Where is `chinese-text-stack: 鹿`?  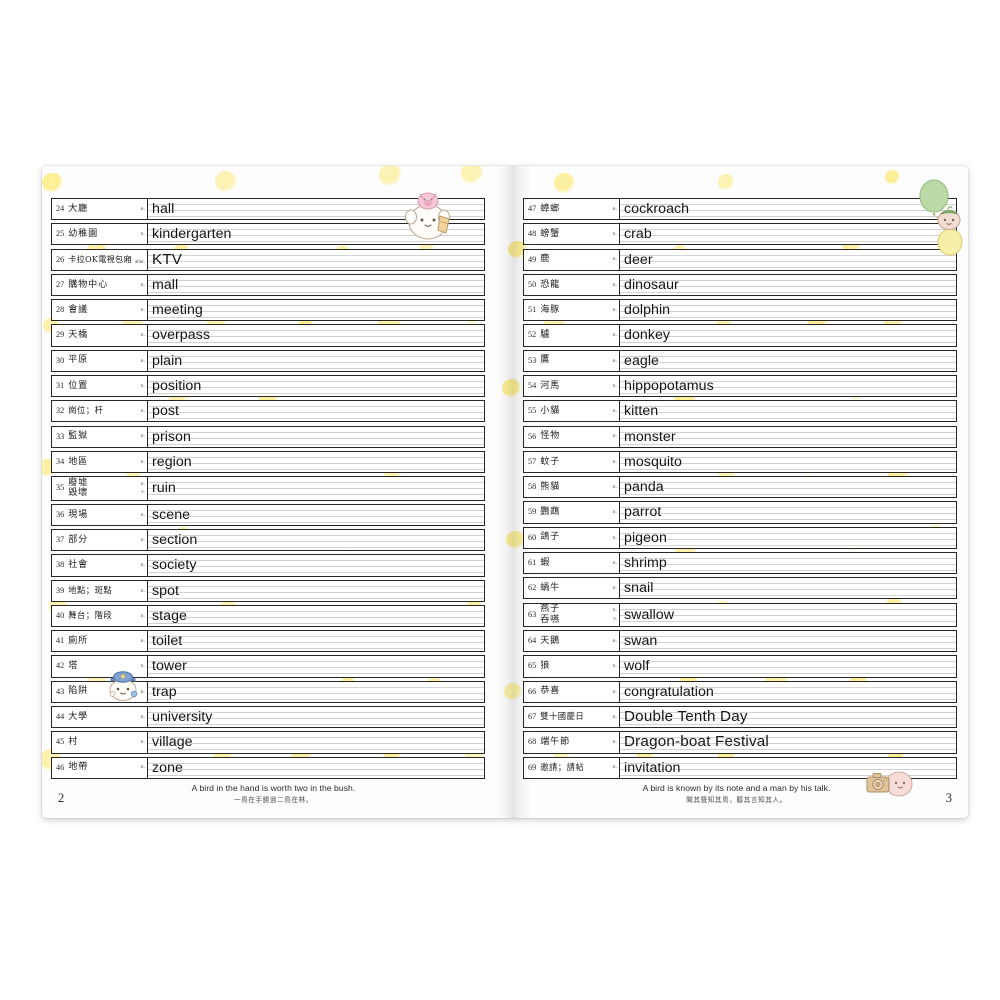 chinese-text-stack: 鹿 is located at coordinates (579, 259).